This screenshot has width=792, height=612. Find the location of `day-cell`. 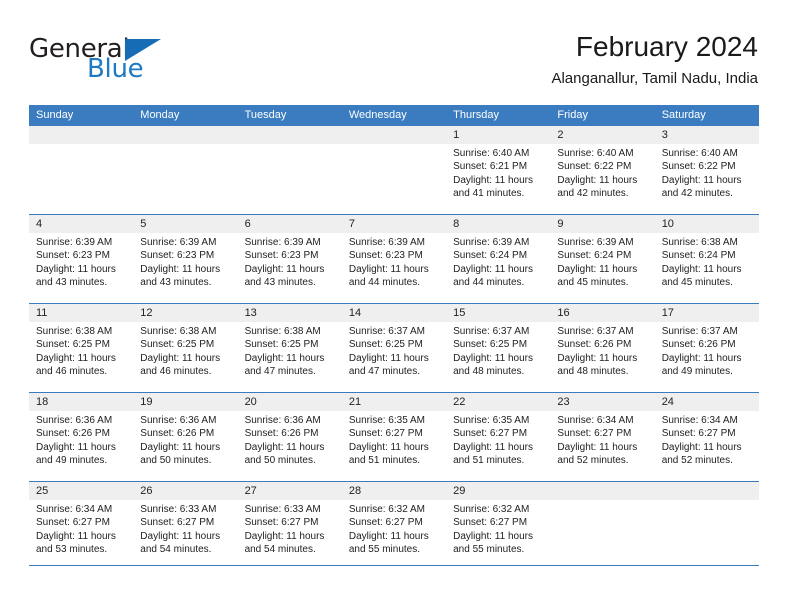

day-cell is located at coordinates (602, 526).